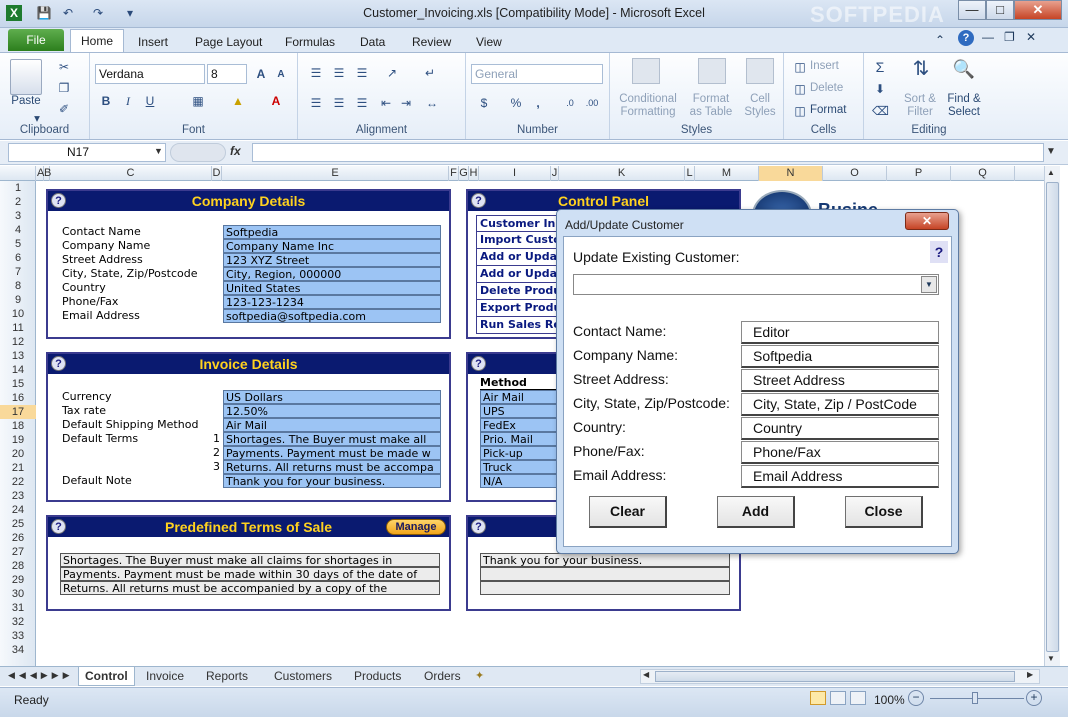 Image resolution: width=1068 pixels, height=717 pixels. Describe the element at coordinates (332, 260) in the screenshot. I see `company-field-value: 123 XYZ Street` at that location.